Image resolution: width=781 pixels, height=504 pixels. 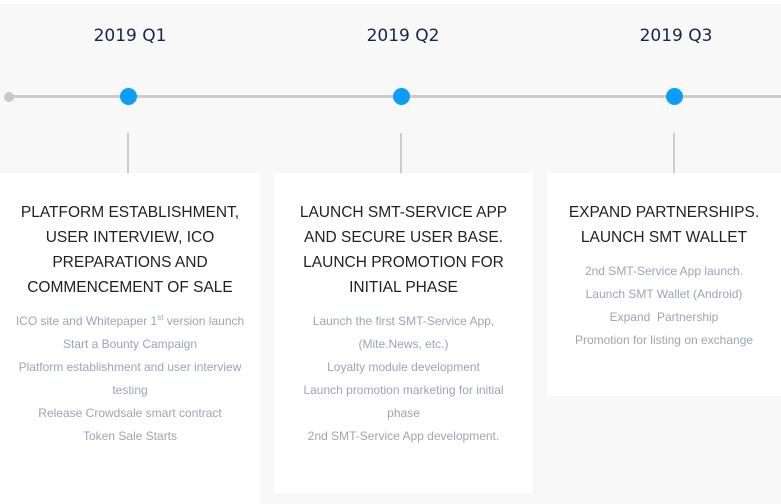 What do you see at coordinates (403, 436) in the screenshot?
I see `stage-item: 2nd SMT-Service App development.` at bounding box center [403, 436].